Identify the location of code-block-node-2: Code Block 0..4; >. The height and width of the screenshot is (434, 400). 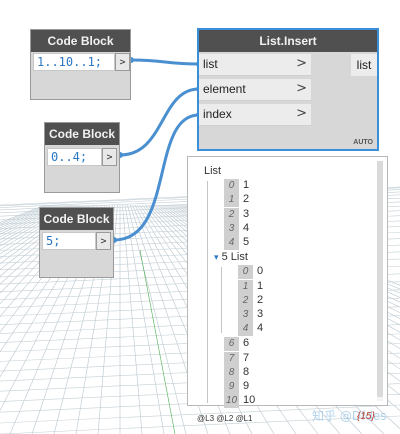
(82, 157).